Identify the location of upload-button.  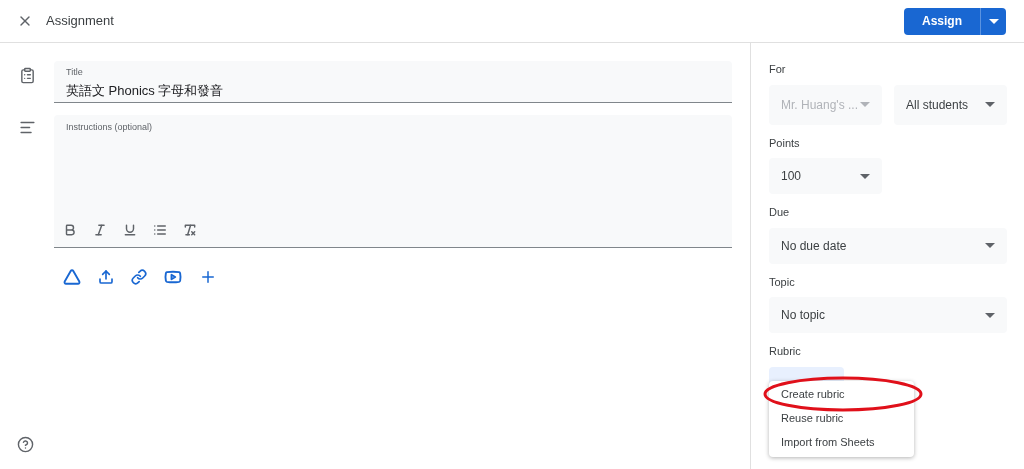
(106, 277).